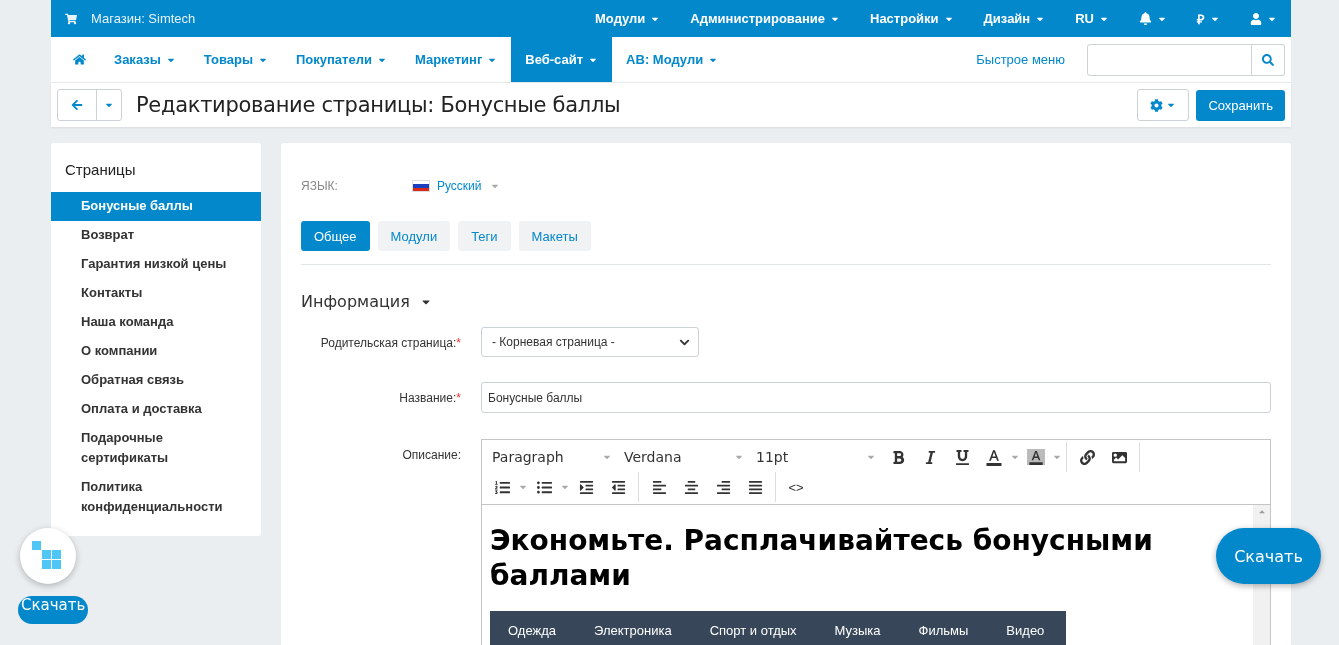 Image resolution: width=1339 pixels, height=645 pixels. I want to click on menu-item: Одежда, so click(532, 631).